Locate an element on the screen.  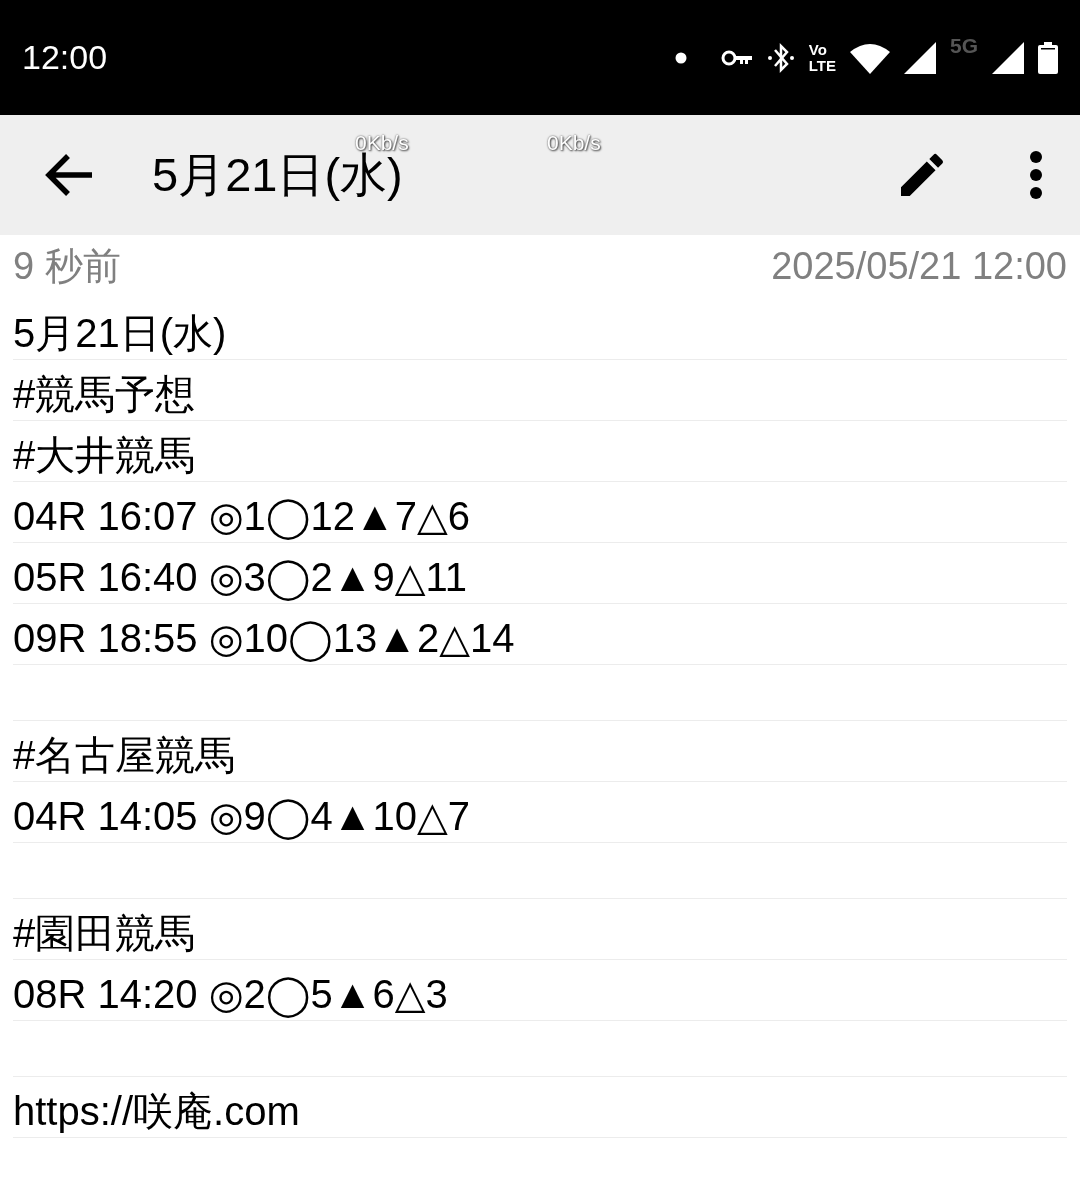
volte-label: Vo is located at coordinates (818, 49).